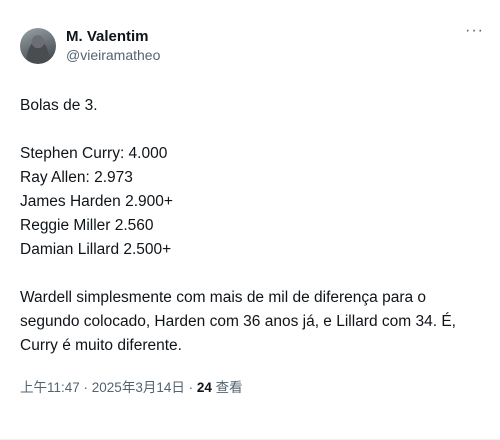  Describe the element at coordinates (251, 386) in the screenshot. I see `tweet-meta: 上午11:47 · 2025年3月14日 · 24 查看` at that location.